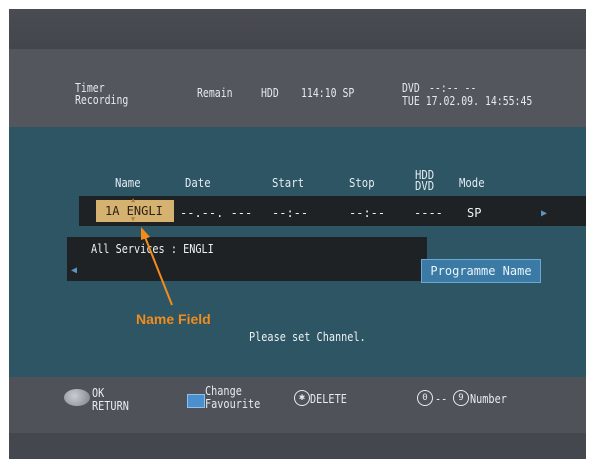 This screenshot has width=597, height=468. What do you see at coordinates (173, 319) in the screenshot?
I see `name-field-annotation: Name Field` at bounding box center [173, 319].